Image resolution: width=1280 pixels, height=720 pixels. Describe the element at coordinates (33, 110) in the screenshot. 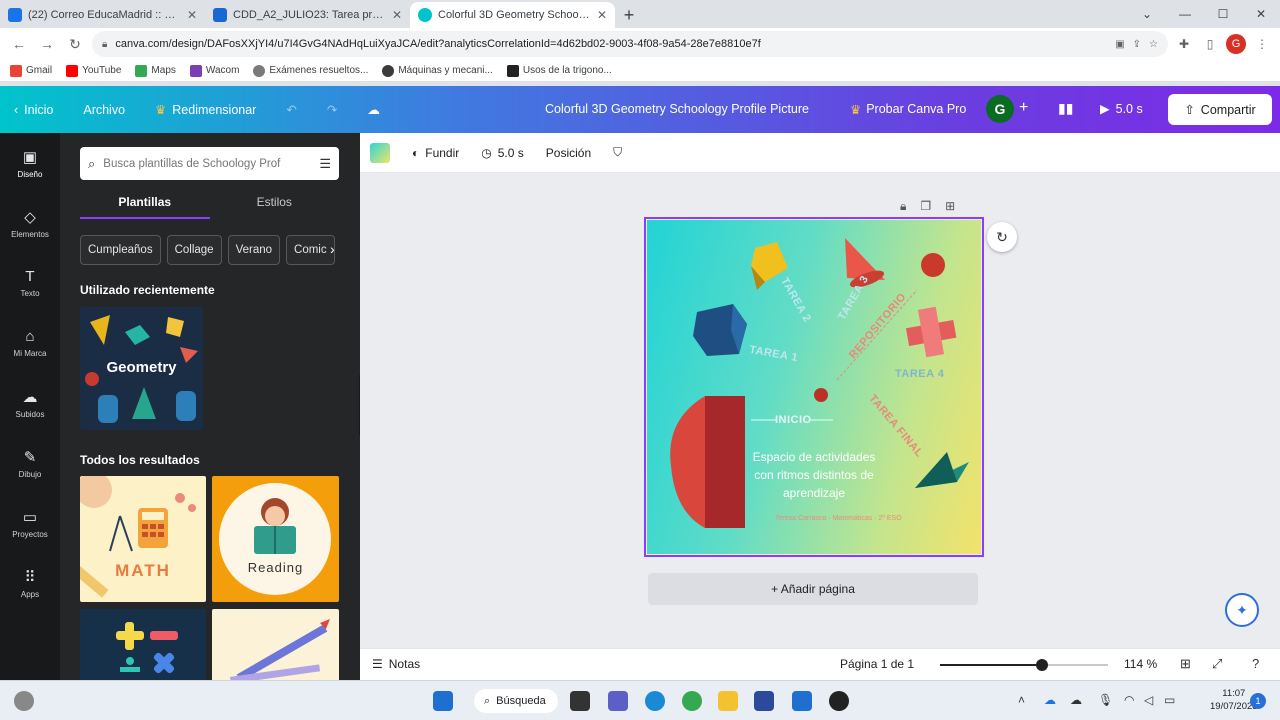

I see `home-button: ‹ Inicio` at that location.